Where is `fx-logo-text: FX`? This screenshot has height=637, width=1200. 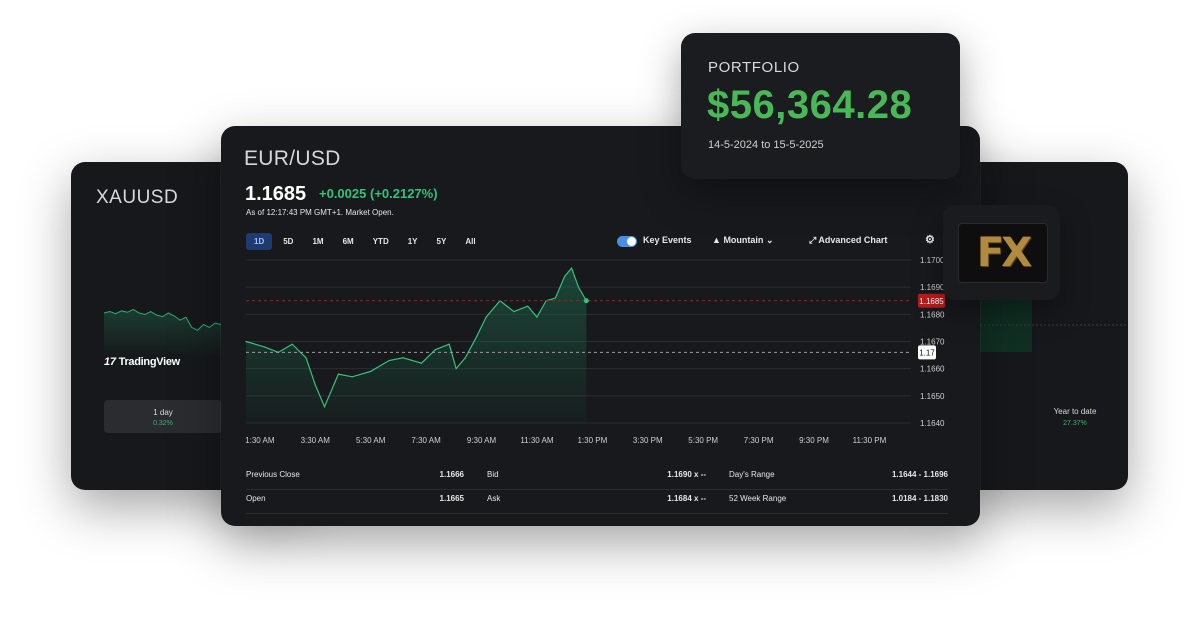 fx-logo-text: FX is located at coordinates (1004, 253).